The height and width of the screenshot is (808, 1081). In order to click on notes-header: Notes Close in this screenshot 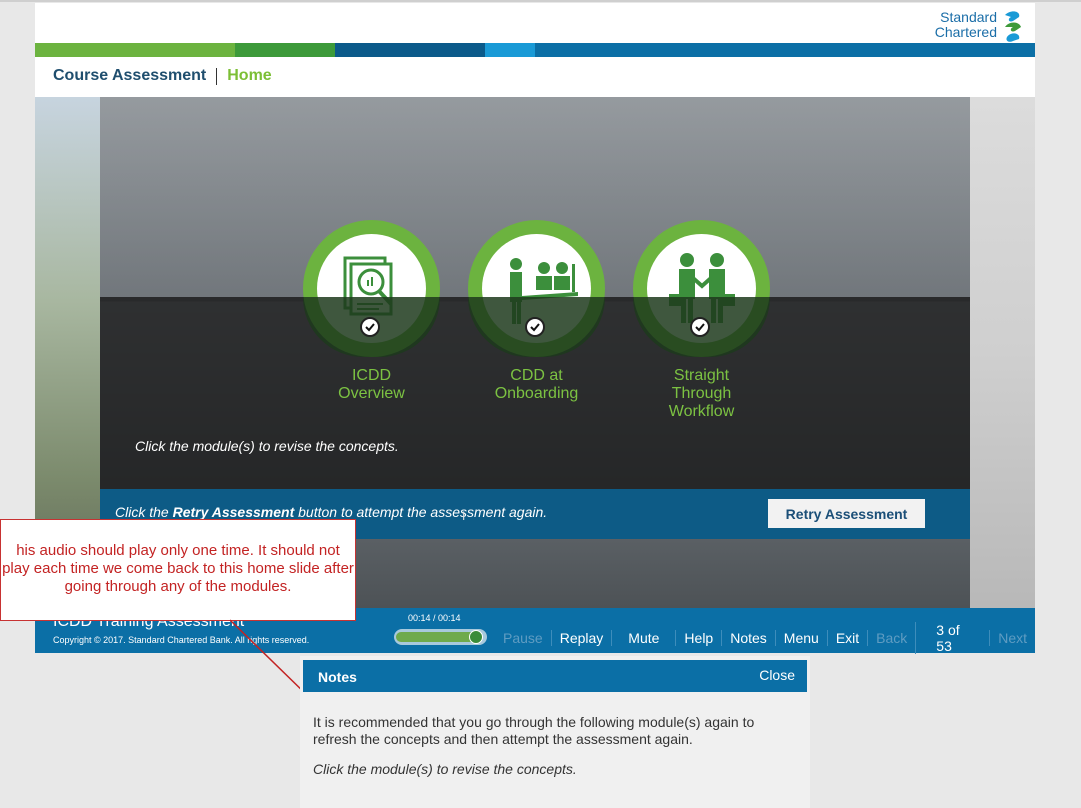, I will do `click(555, 676)`.